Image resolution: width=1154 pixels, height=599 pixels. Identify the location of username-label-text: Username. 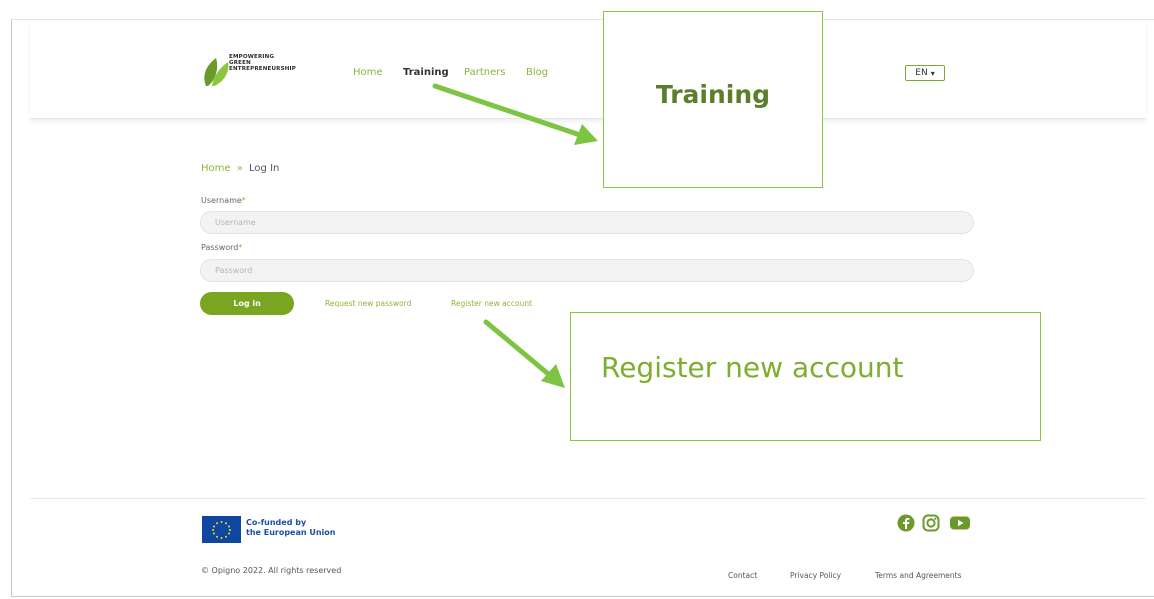
(221, 200).